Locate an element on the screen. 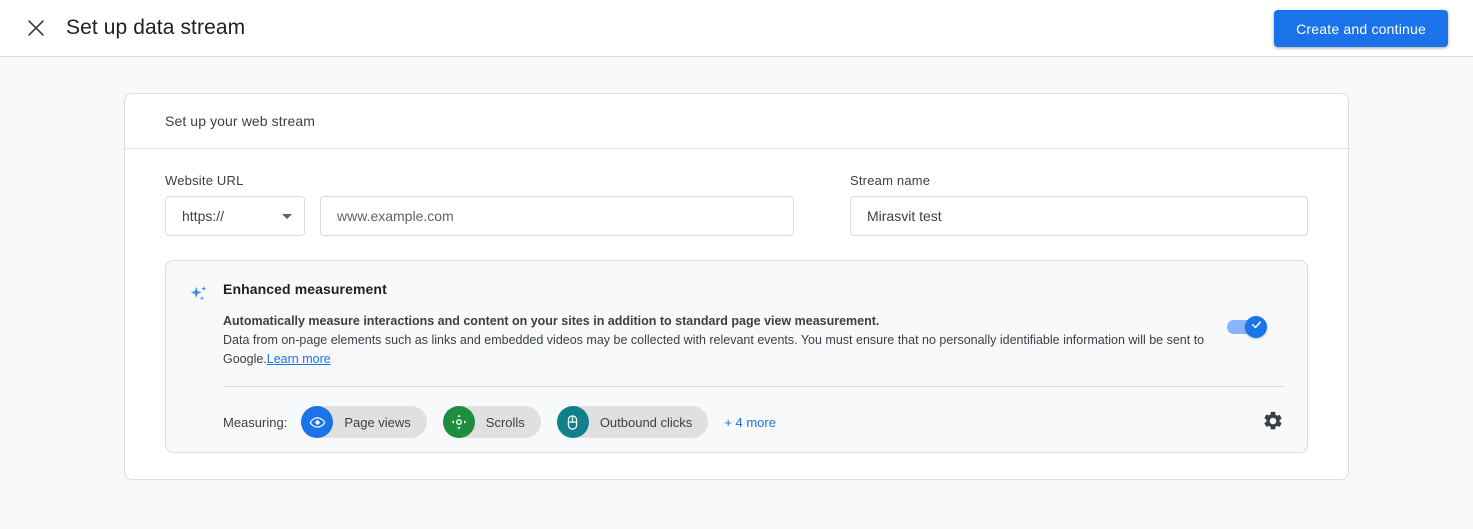 The height and width of the screenshot is (529, 1473). website-url-inputs: https:// is located at coordinates (479, 216).